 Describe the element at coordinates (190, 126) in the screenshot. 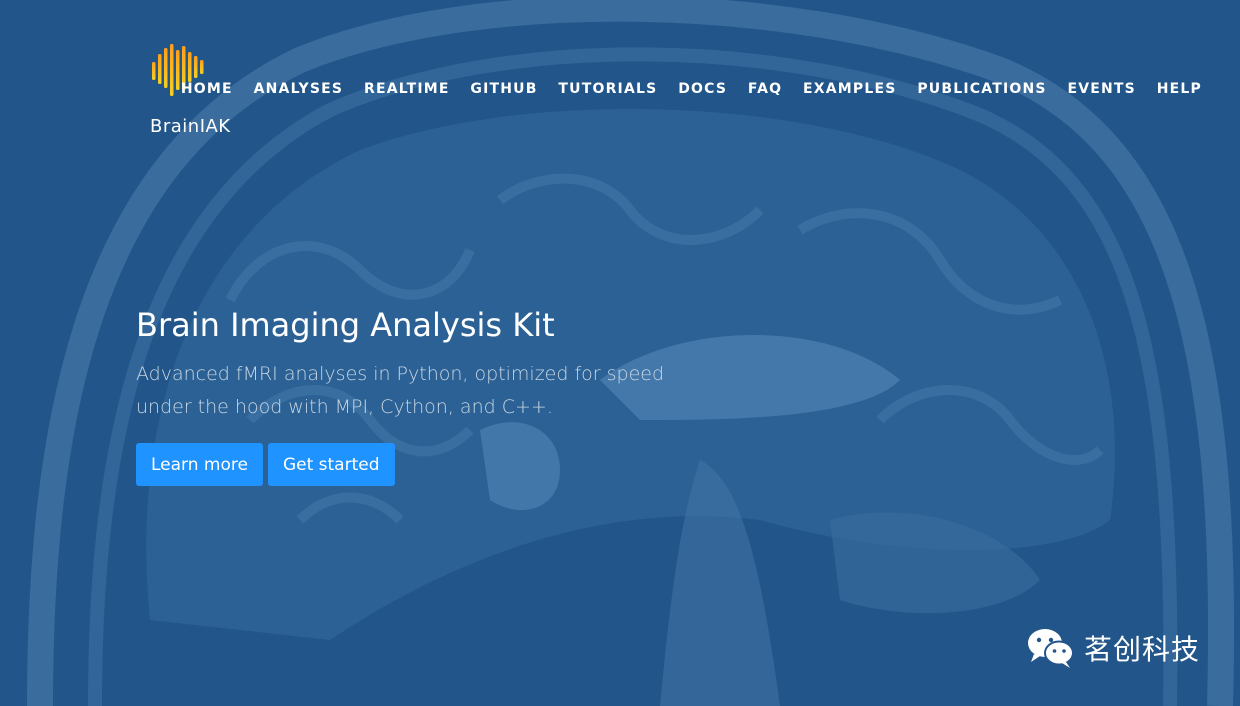

I see `brand-name: BrainIAK` at that location.